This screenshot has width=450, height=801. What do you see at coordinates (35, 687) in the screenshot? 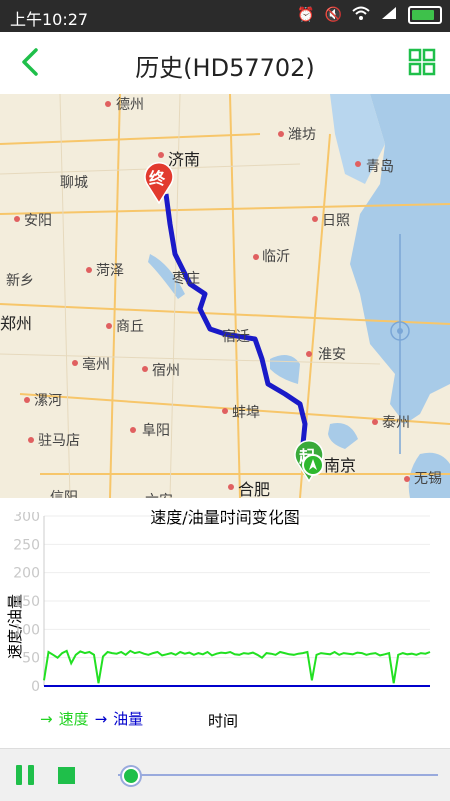
I see `y-tick-label: 0` at bounding box center [35, 687].